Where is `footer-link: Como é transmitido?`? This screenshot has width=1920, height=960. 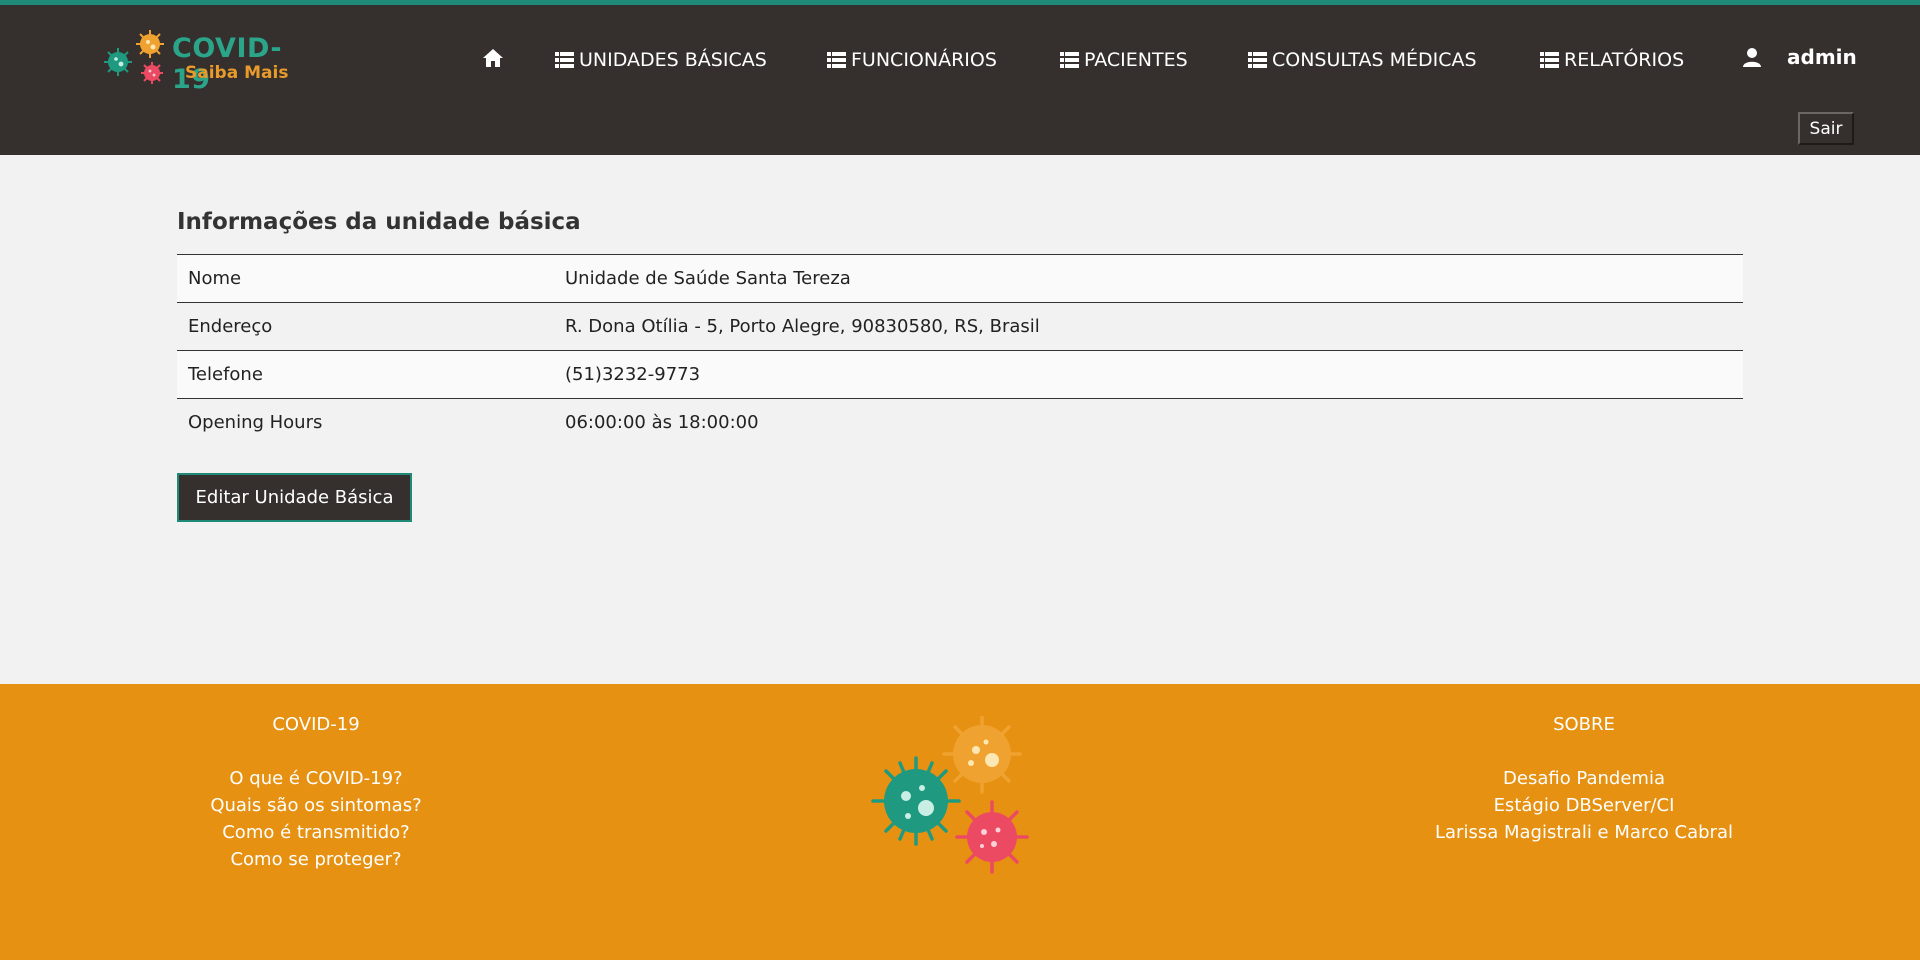
footer-link: Como é transmitido? is located at coordinates (316, 832).